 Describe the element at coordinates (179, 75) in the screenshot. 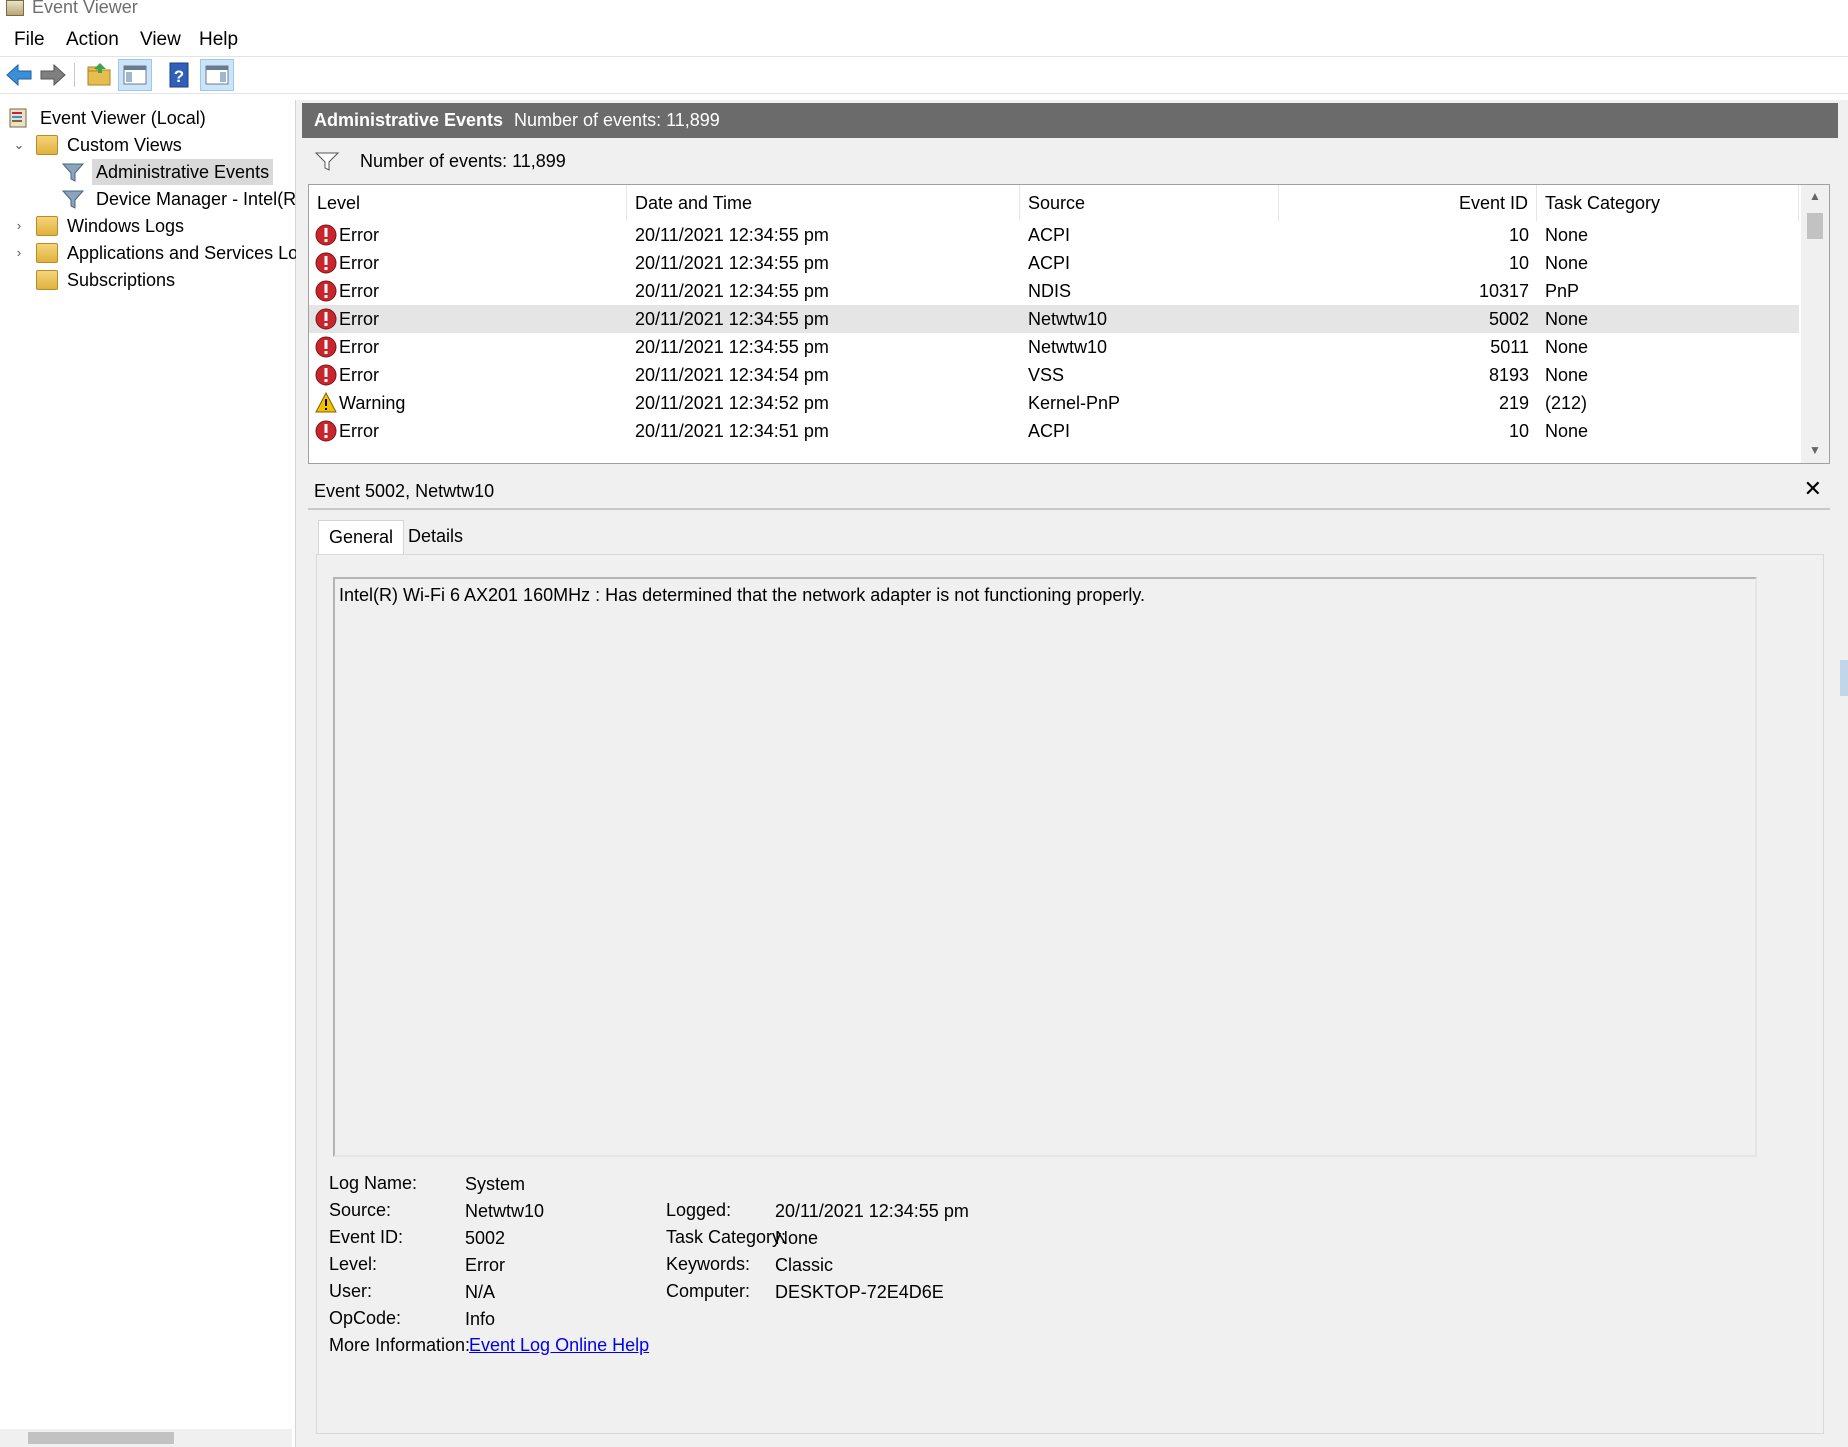

I see `help-button: ?` at that location.